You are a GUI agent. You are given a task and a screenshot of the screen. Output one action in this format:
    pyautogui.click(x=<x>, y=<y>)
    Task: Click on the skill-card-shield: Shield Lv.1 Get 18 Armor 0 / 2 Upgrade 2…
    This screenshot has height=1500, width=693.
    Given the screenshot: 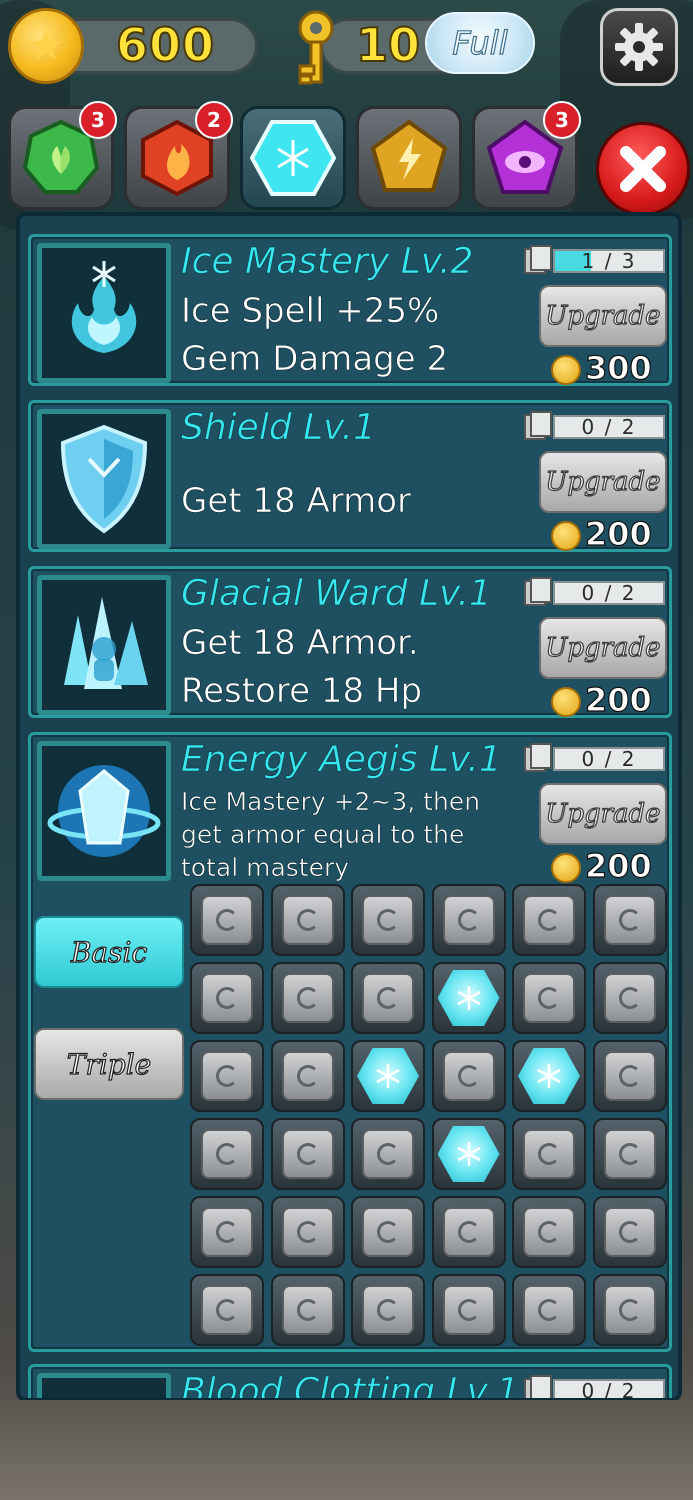 What is the action you would take?
    pyautogui.click(x=350, y=477)
    